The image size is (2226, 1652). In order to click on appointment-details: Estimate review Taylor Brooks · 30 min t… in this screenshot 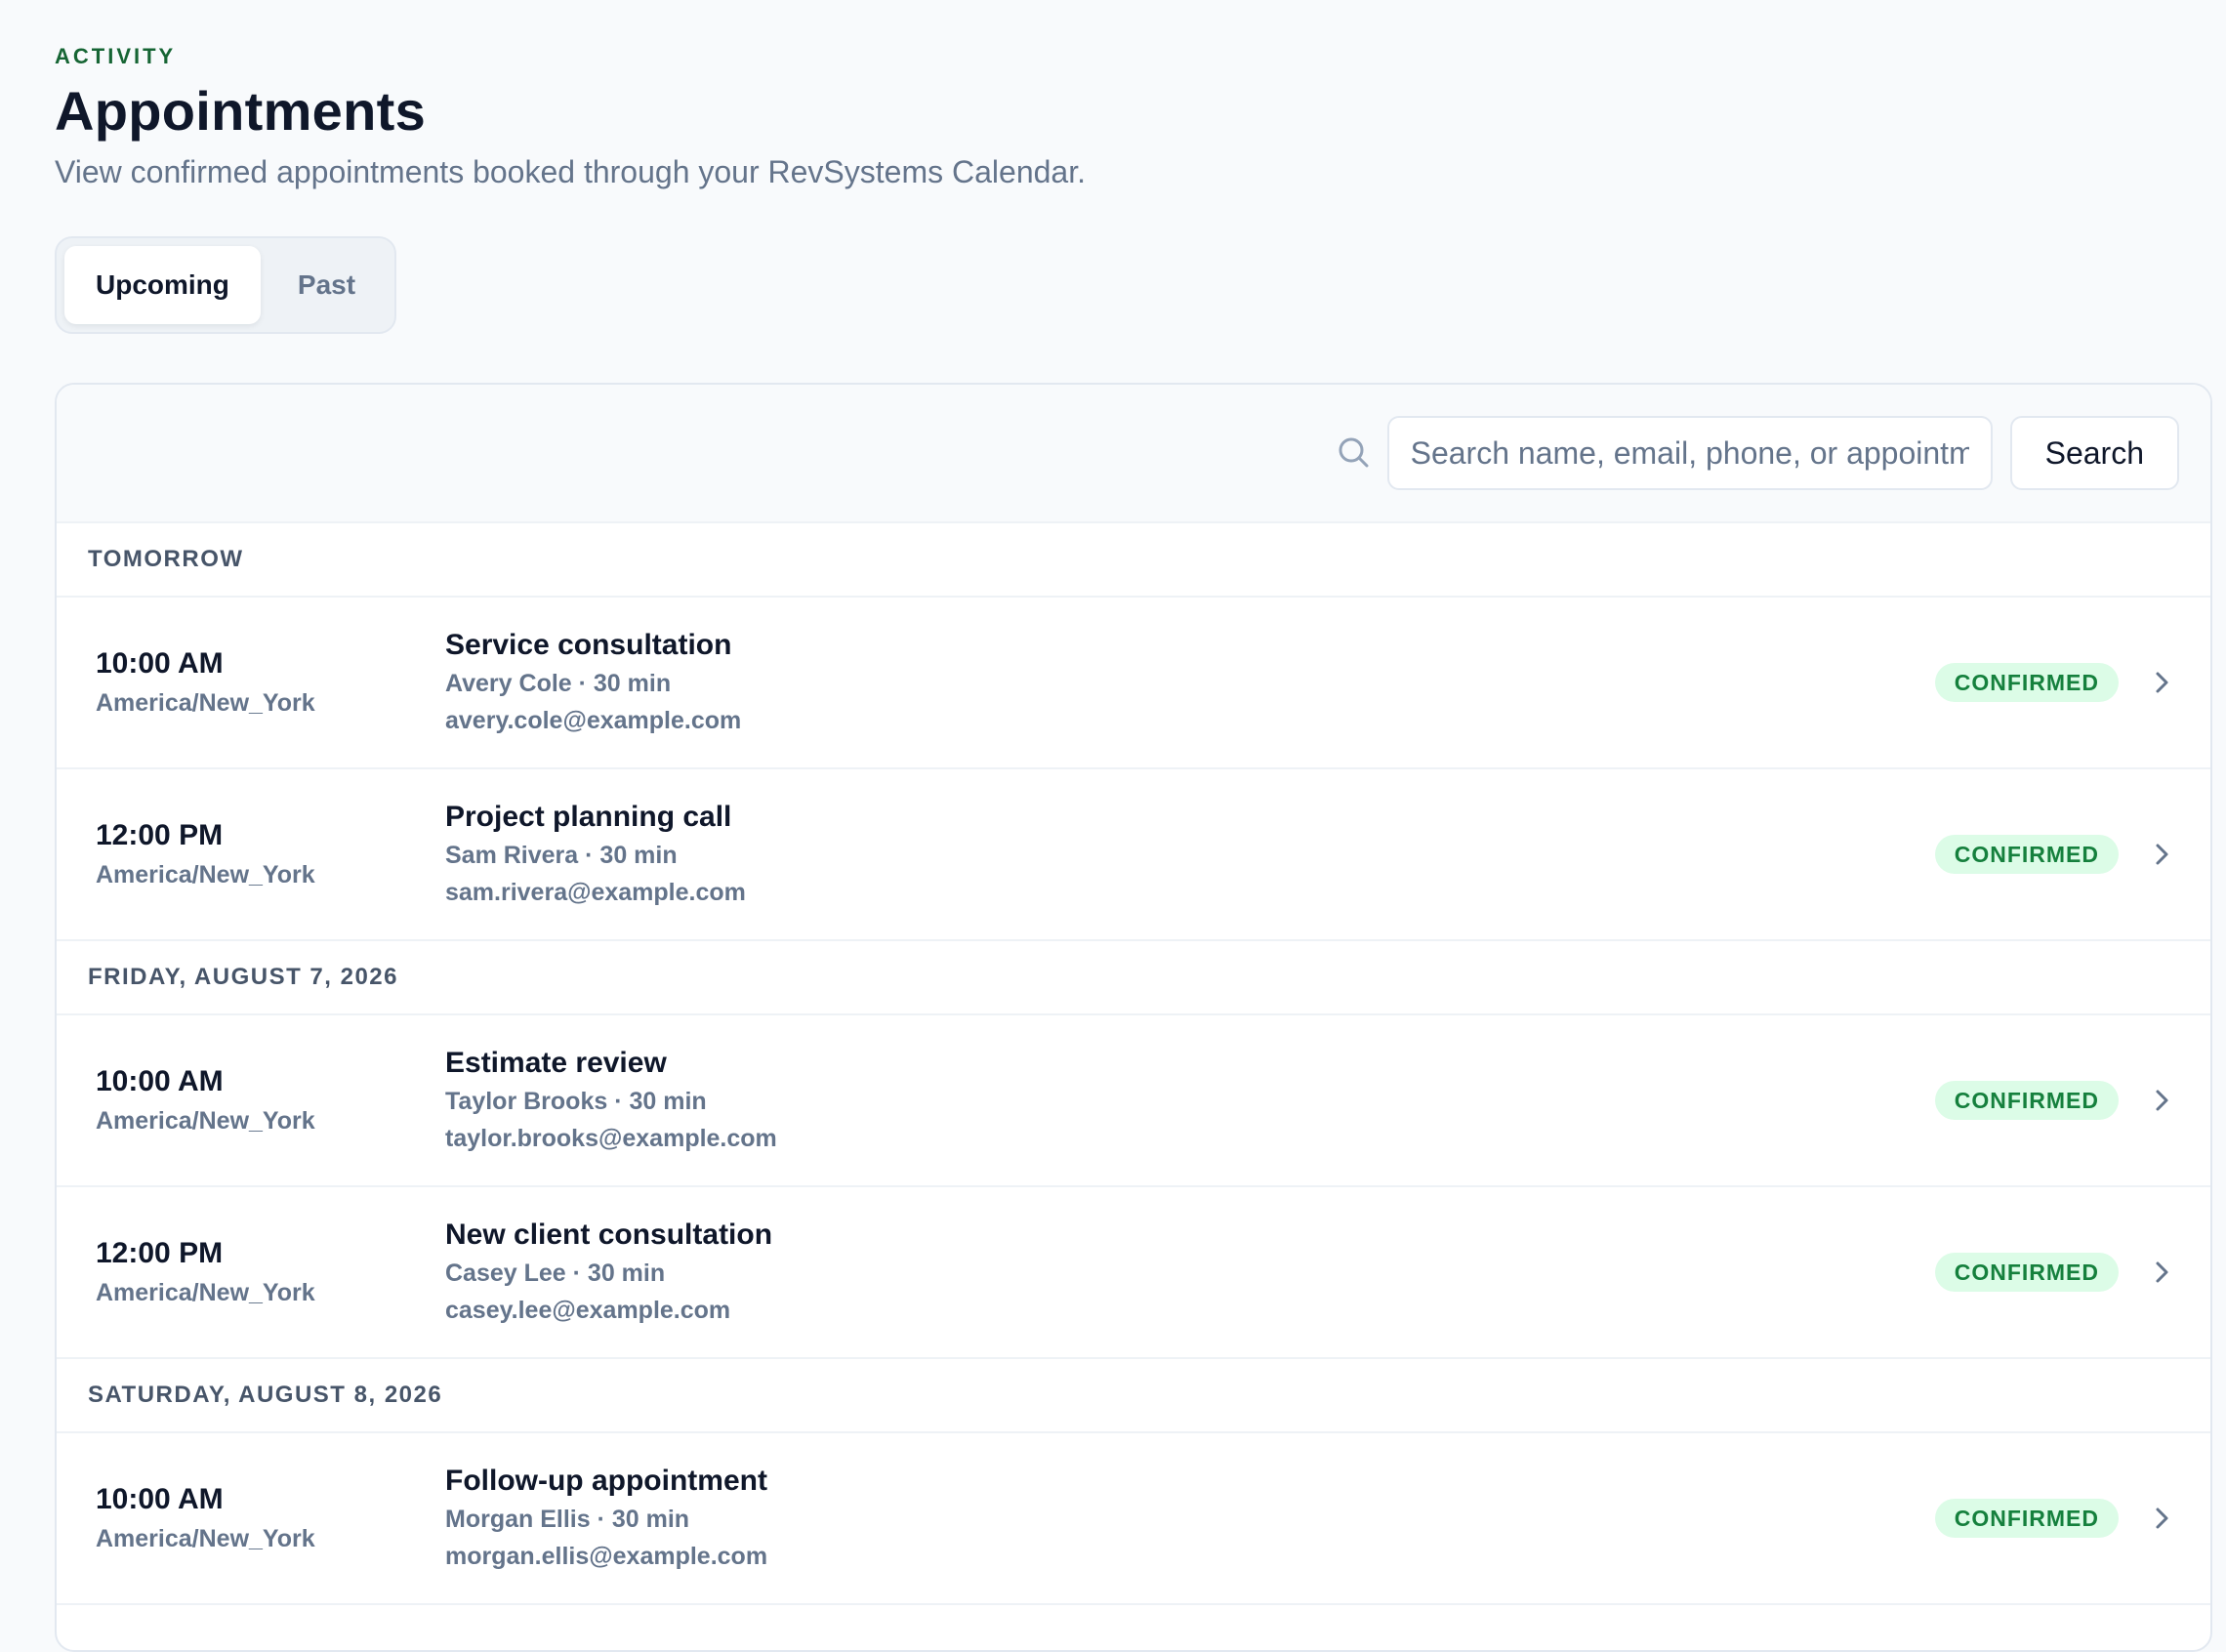, I will do `click(1190, 1100)`.